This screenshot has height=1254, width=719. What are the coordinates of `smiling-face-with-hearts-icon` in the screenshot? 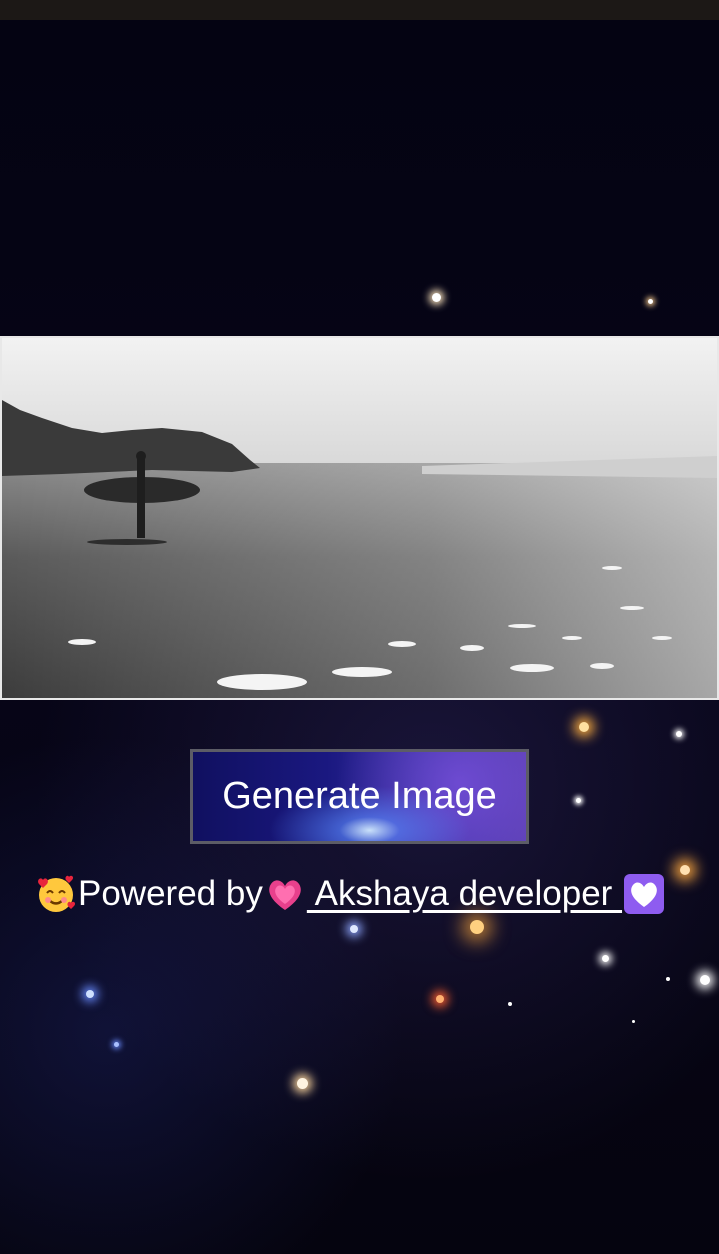 It's located at (57, 893).